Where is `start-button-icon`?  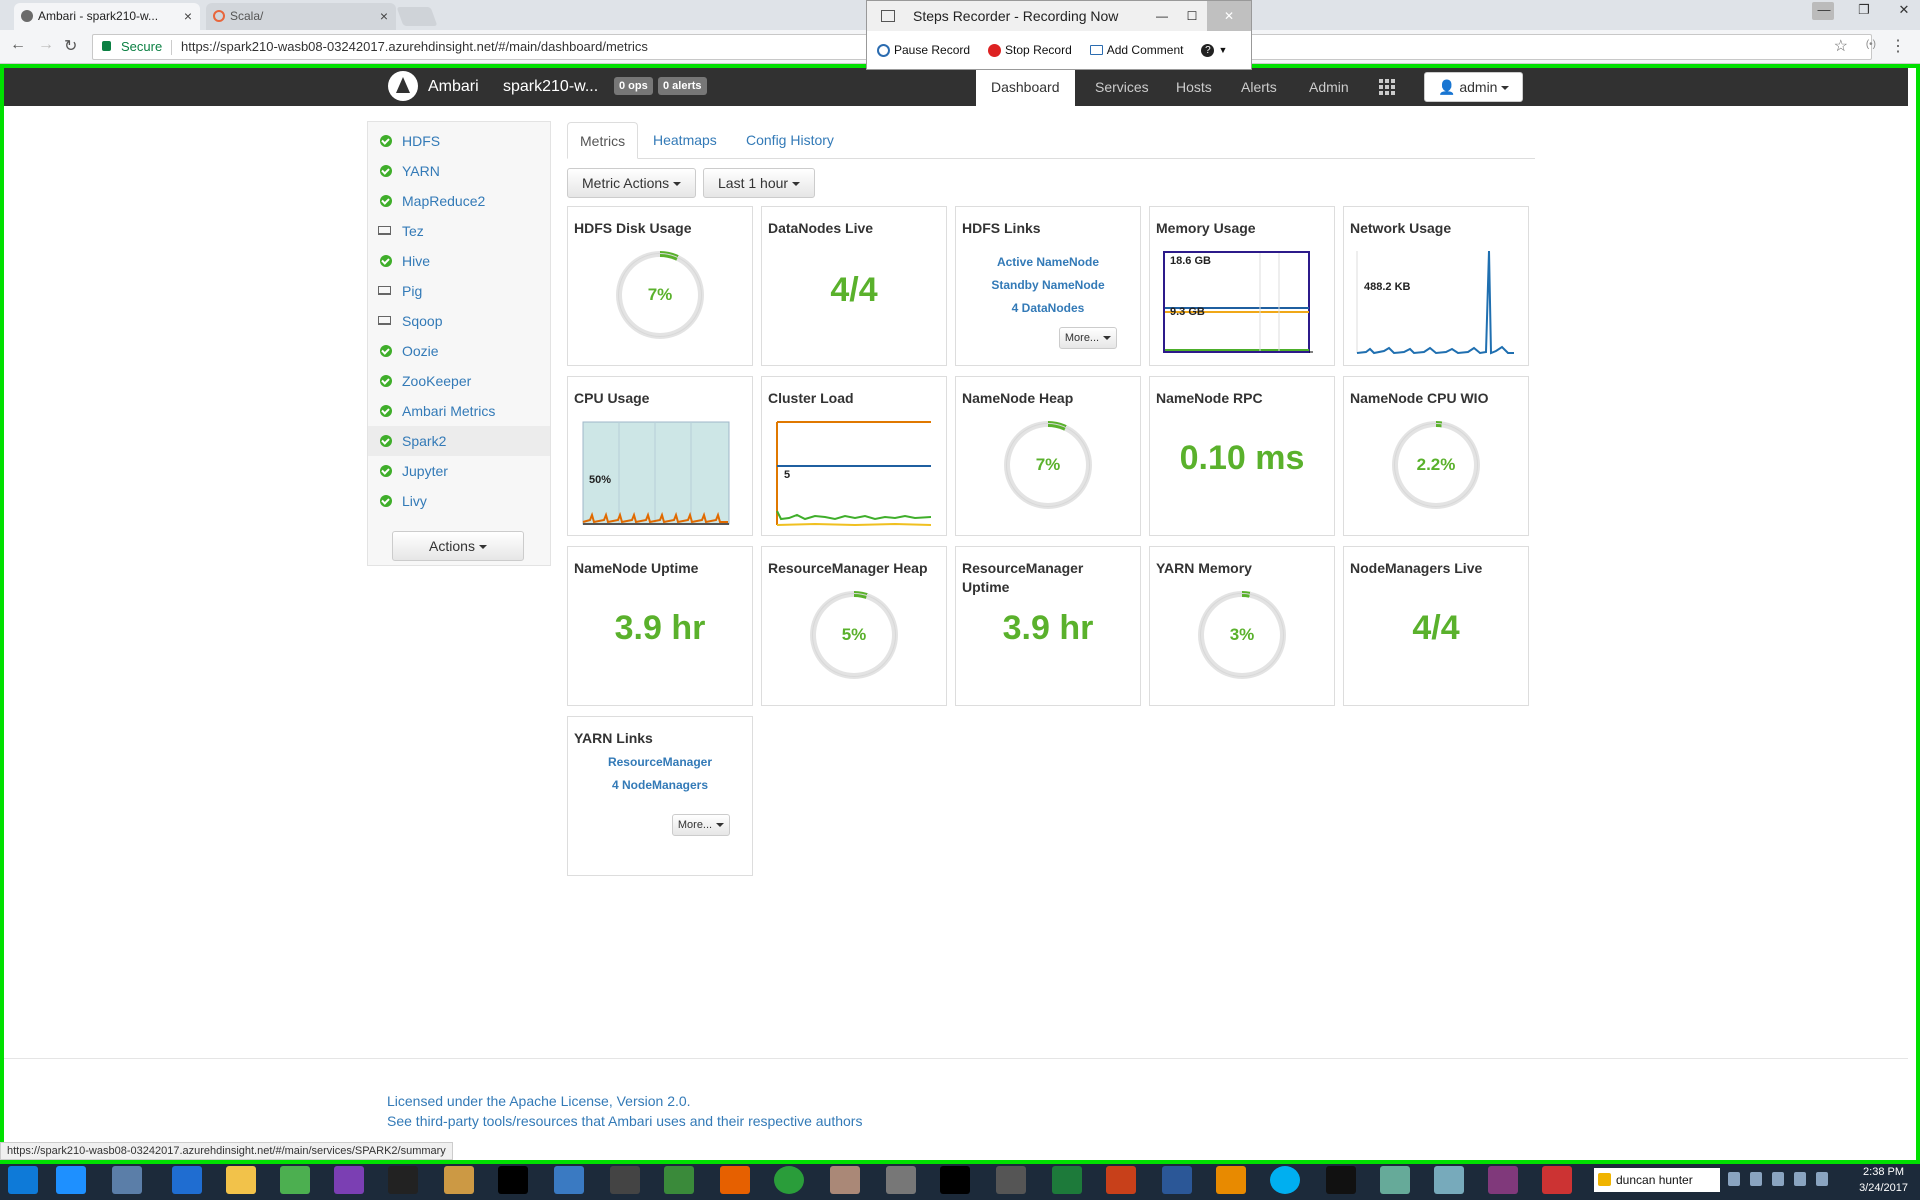 start-button-icon is located at coordinates (23, 1180).